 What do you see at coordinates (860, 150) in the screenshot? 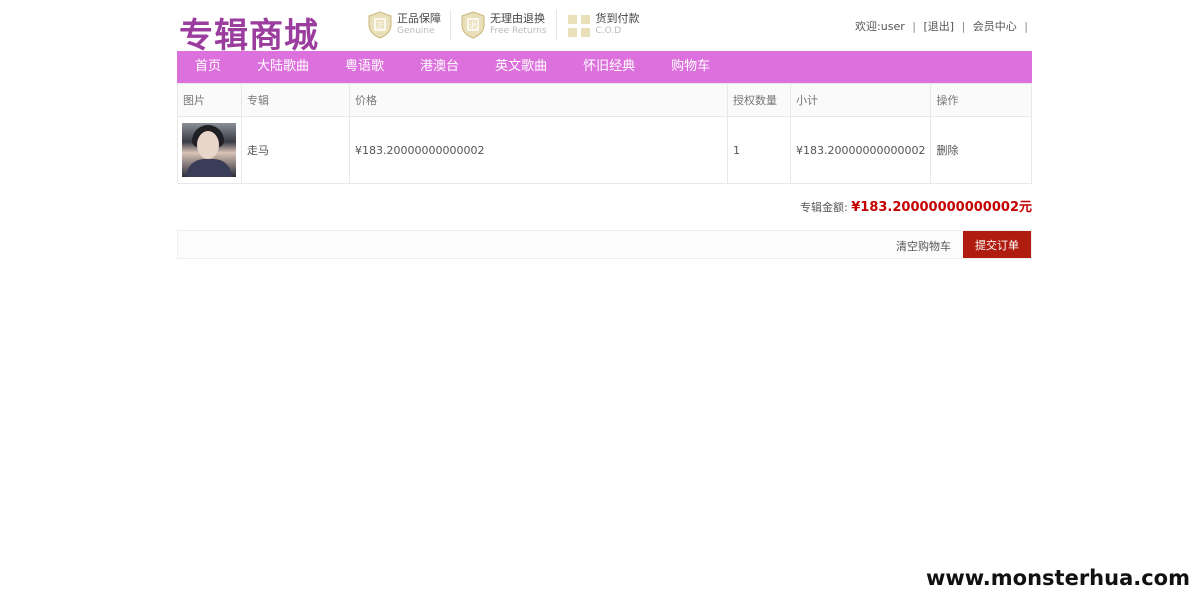
I see `cell-subtotal: ¥183.20000000000002` at bounding box center [860, 150].